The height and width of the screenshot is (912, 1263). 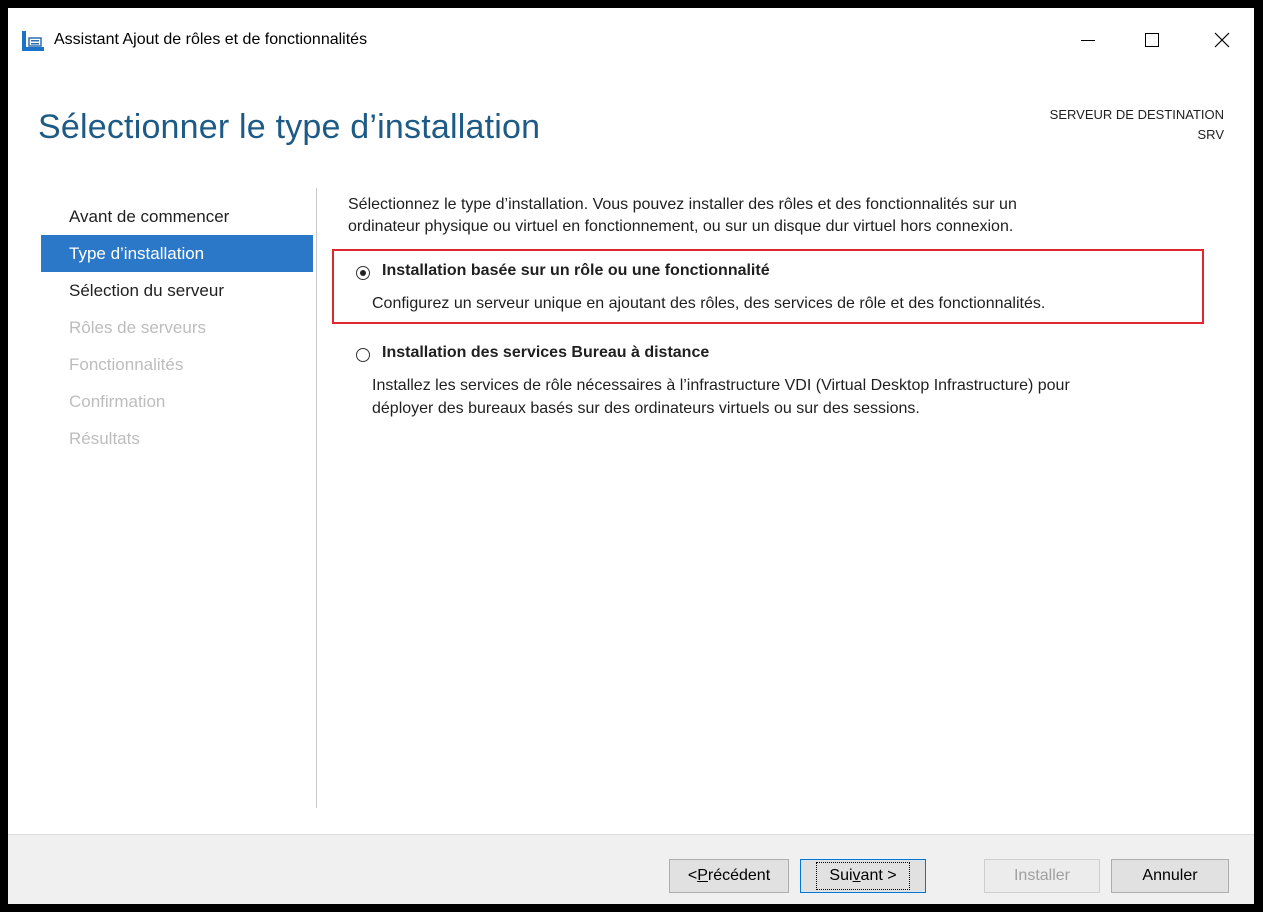 What do you see at coordinates (856, 875) in the screenshot?
I see `next-mnemonic: v` at bounding box center [856, 875].